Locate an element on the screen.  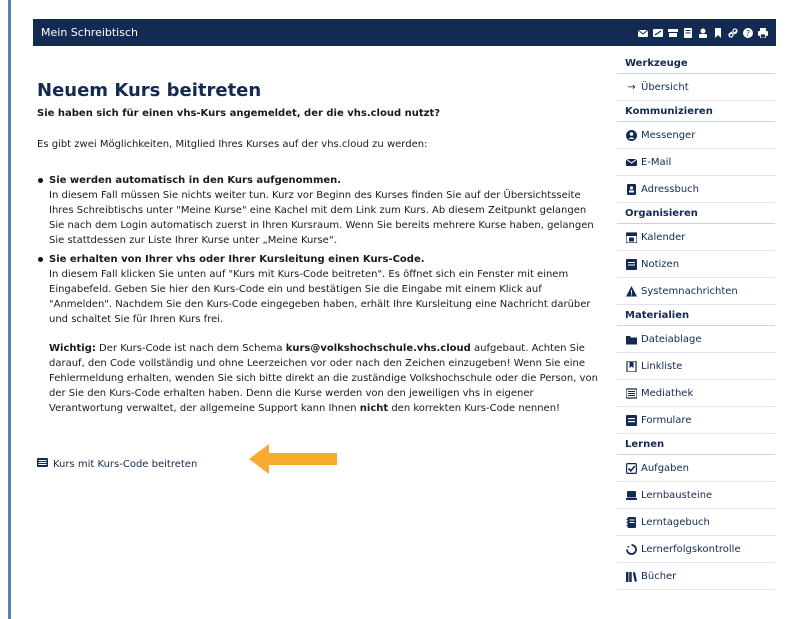
shop-icon is located at coordinates (673, 33).